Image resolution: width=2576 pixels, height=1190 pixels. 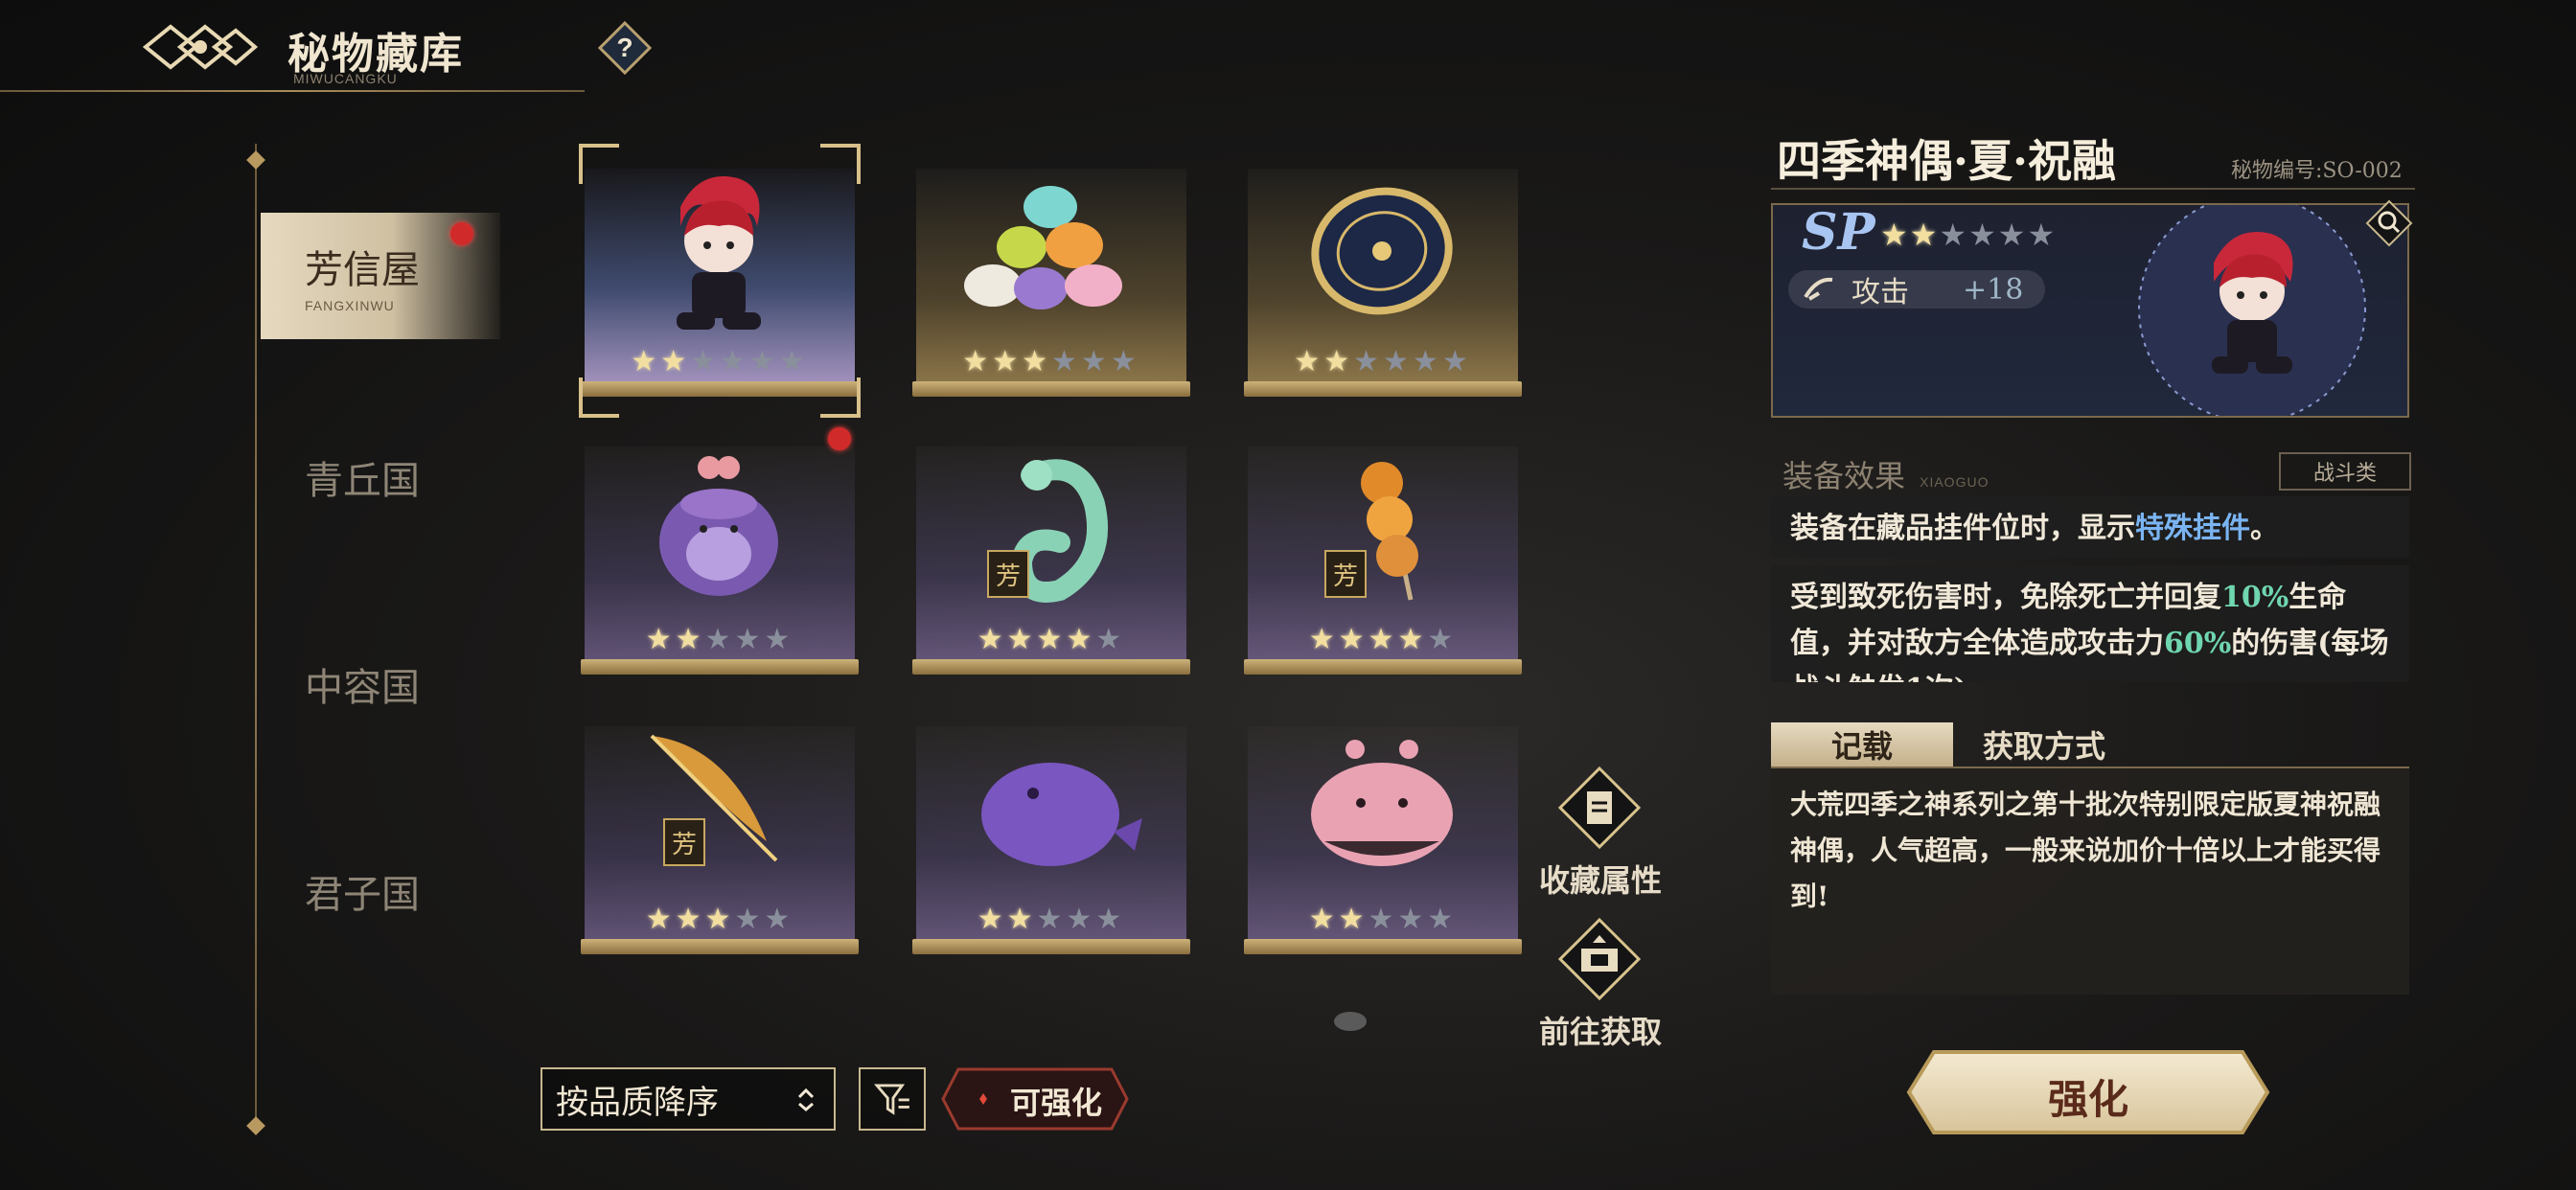 What do you see at coordinates (714, 798) in the screenshot?
I see `golden-feather-icon` at bounding box center [714, 798].